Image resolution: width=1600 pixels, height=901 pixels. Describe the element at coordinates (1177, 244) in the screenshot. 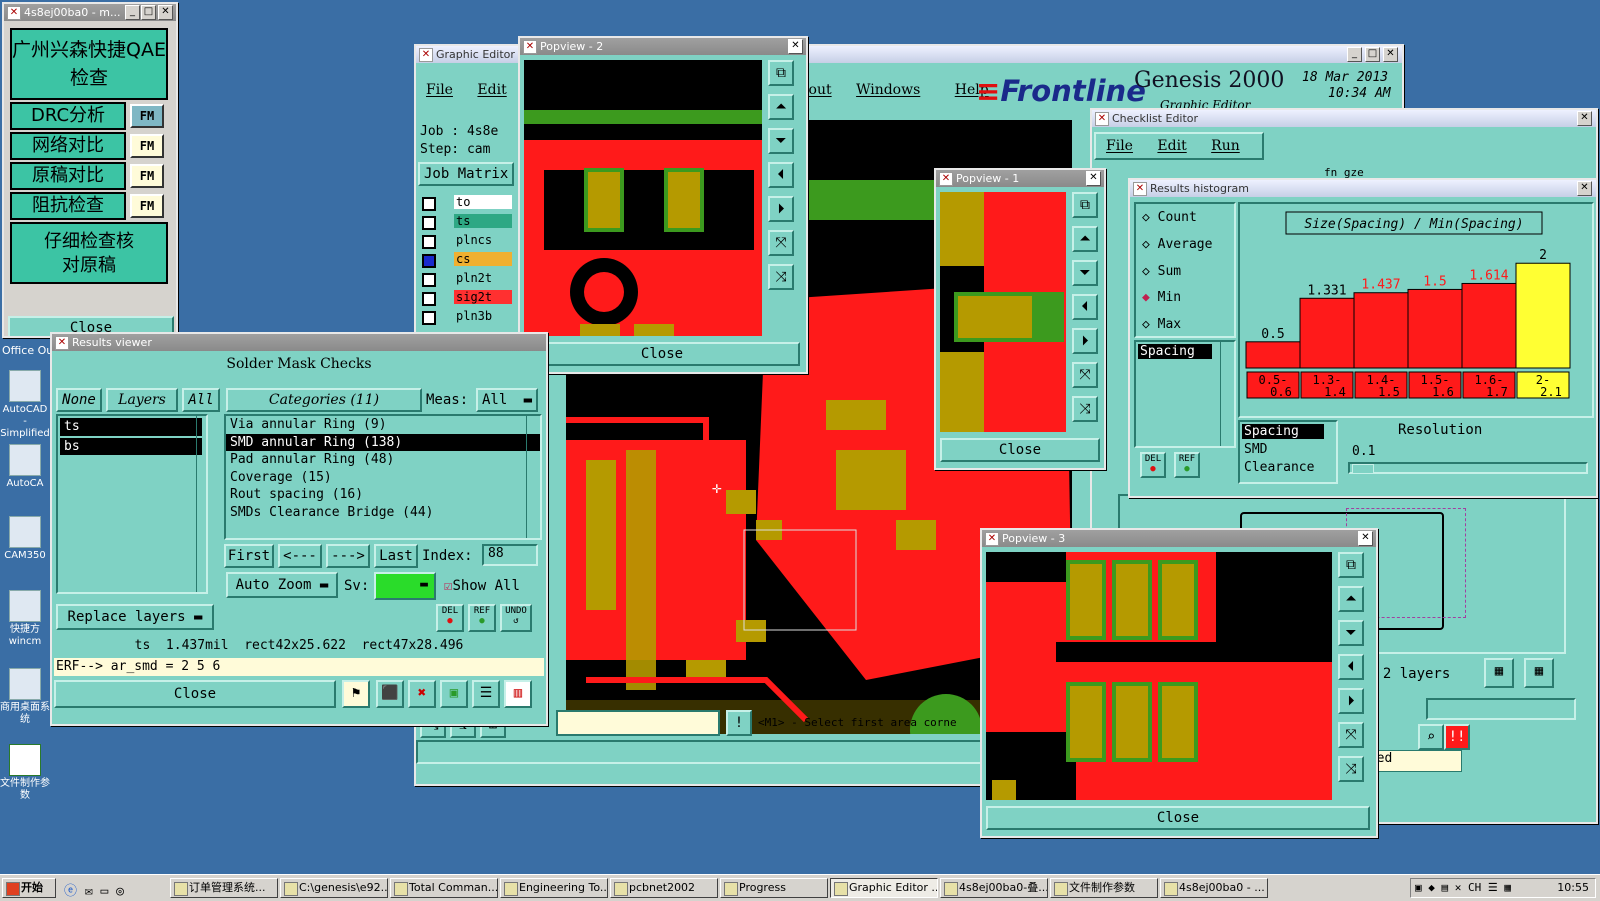

I see `radio-average: ◇ Average` at that location.